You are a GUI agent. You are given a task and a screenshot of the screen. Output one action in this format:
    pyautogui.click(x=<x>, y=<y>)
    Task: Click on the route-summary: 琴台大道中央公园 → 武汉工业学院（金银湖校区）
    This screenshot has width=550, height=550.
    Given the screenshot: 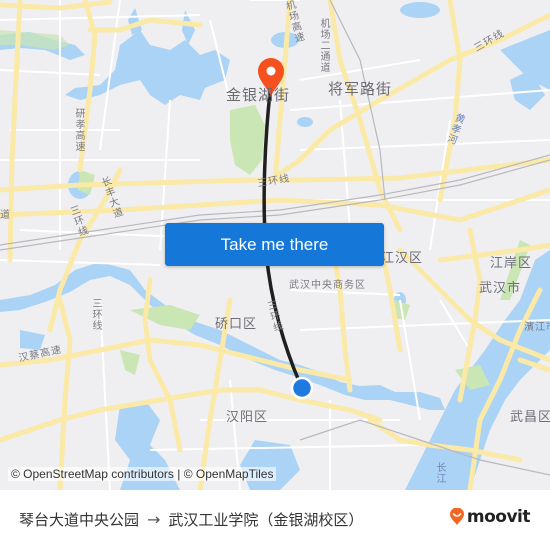 What is the action you would take?
    pyautogui.click(x=191, y=519)
    